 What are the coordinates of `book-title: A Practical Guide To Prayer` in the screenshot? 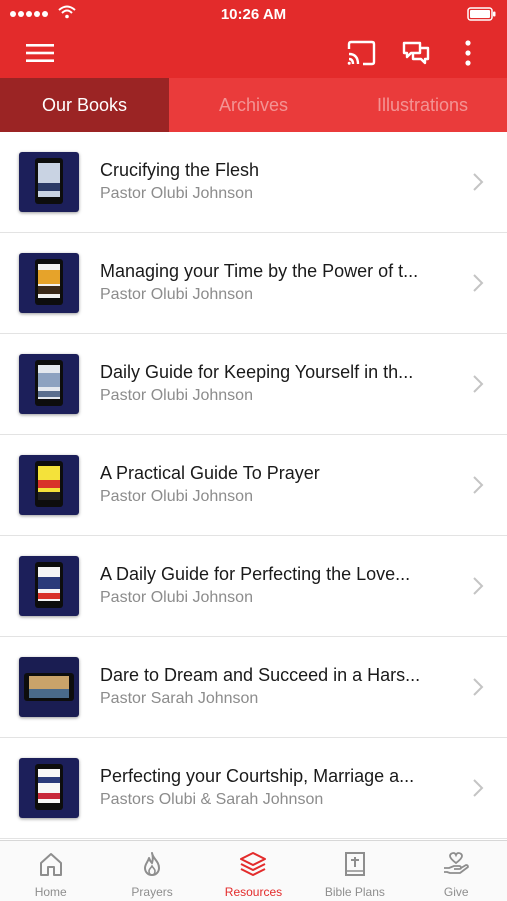 It's located at (210, 473).